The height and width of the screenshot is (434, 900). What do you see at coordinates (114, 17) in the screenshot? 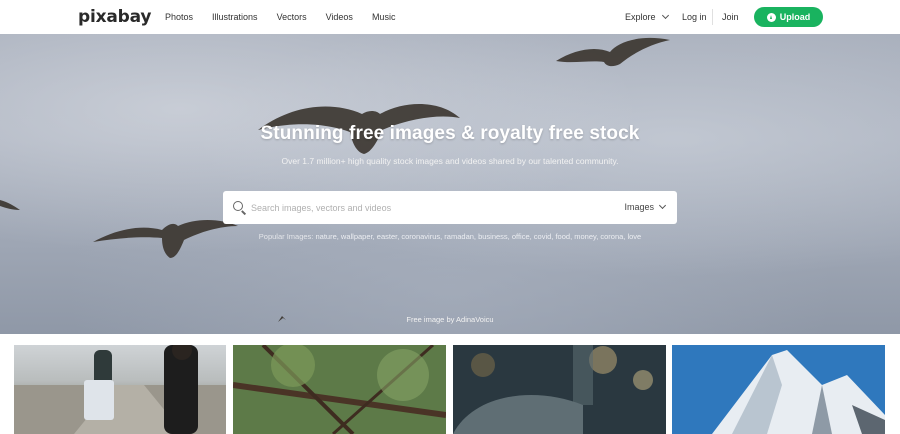
I see `pixabay-logo: pixabay` at bounding box center [114, 17].